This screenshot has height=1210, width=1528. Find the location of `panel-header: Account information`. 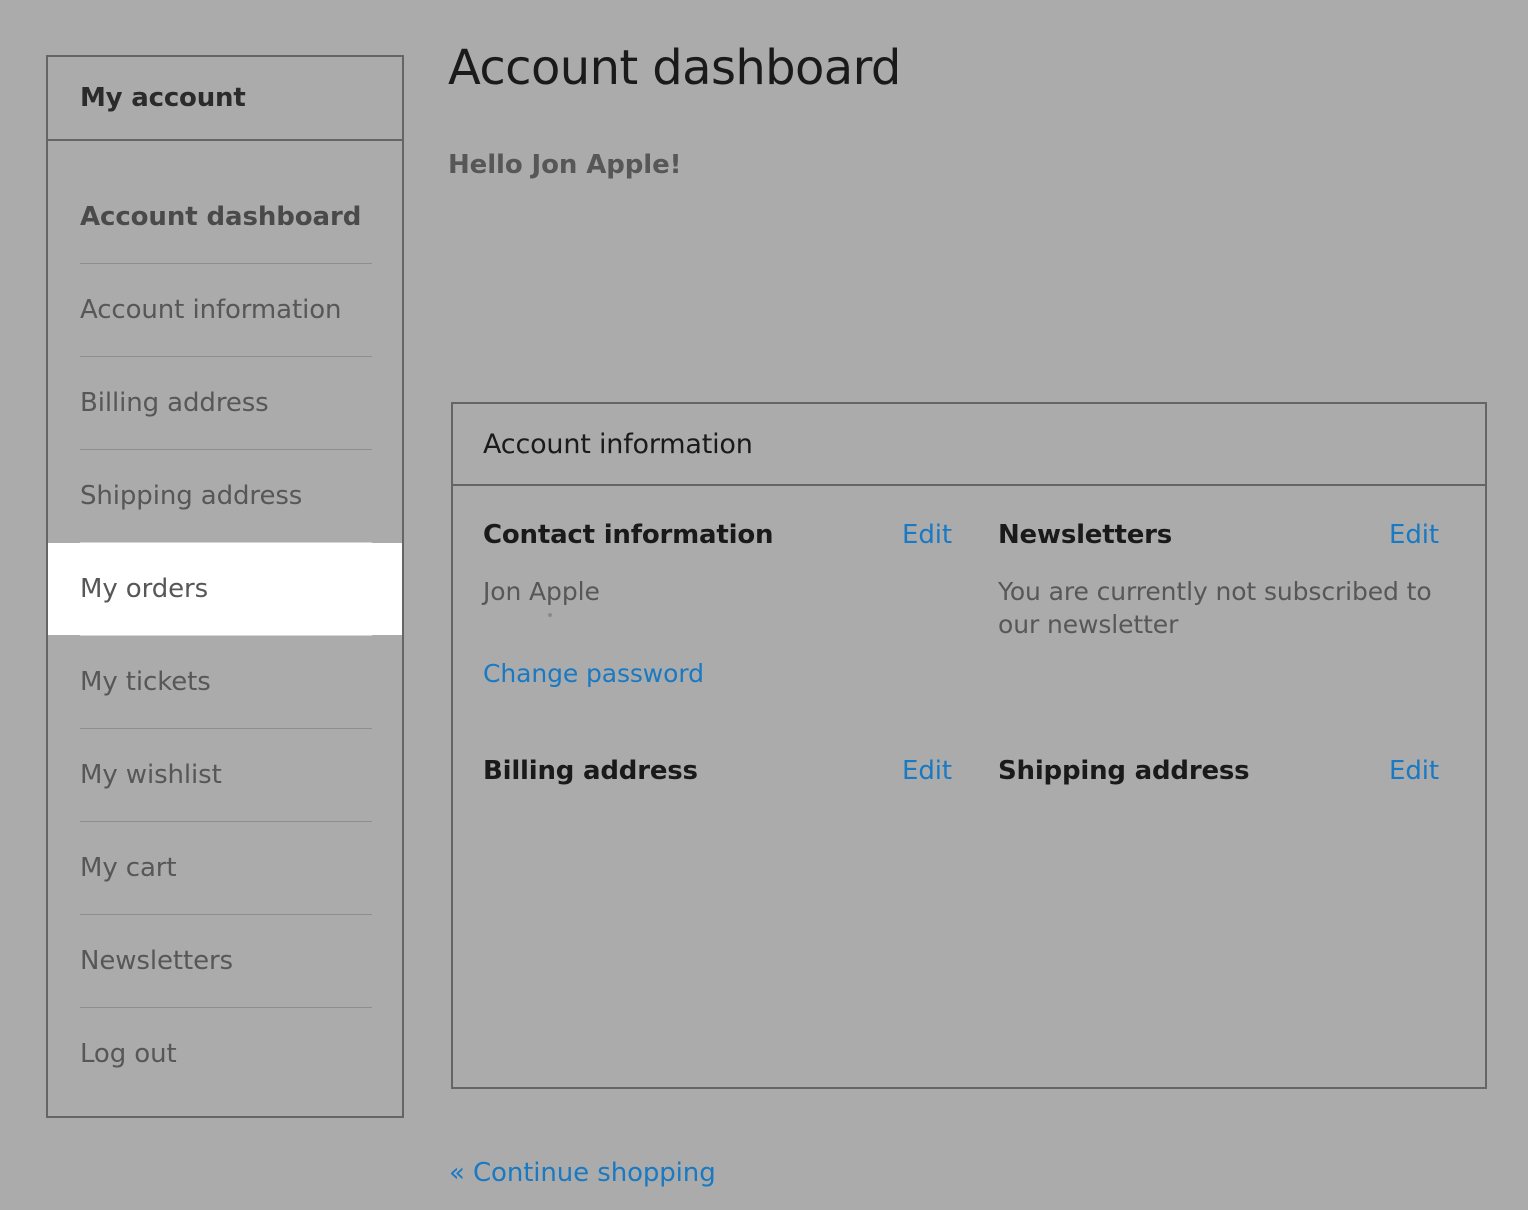

panel-header: Account information is located at coordinates (969, 445).